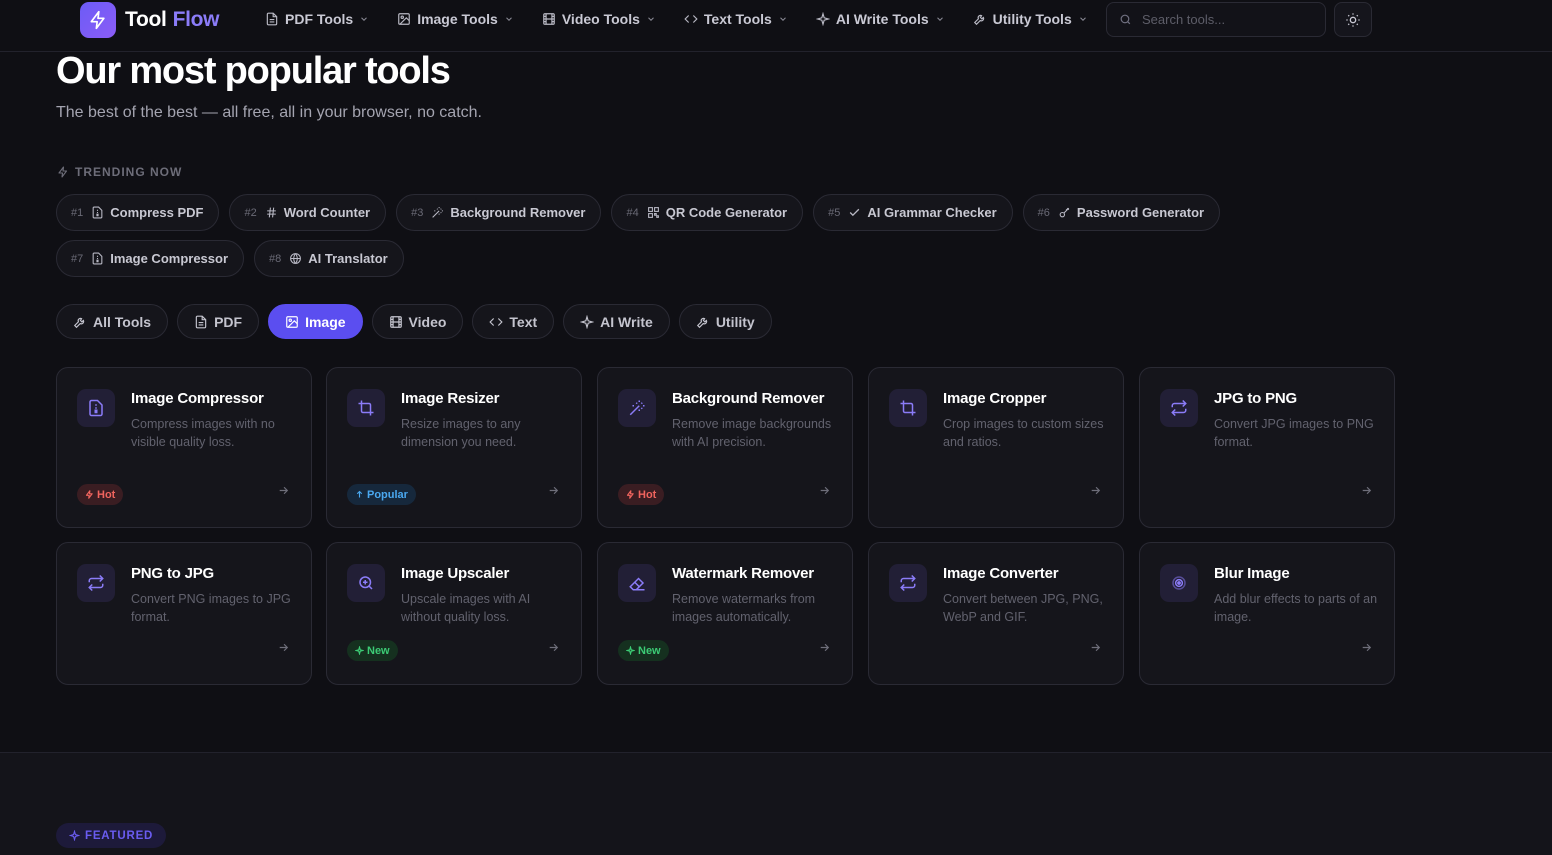 The height and width of the screenshot is (855, 1552). I want to click on card-description: Convert PNG images to JPG format., so click(211, 608).